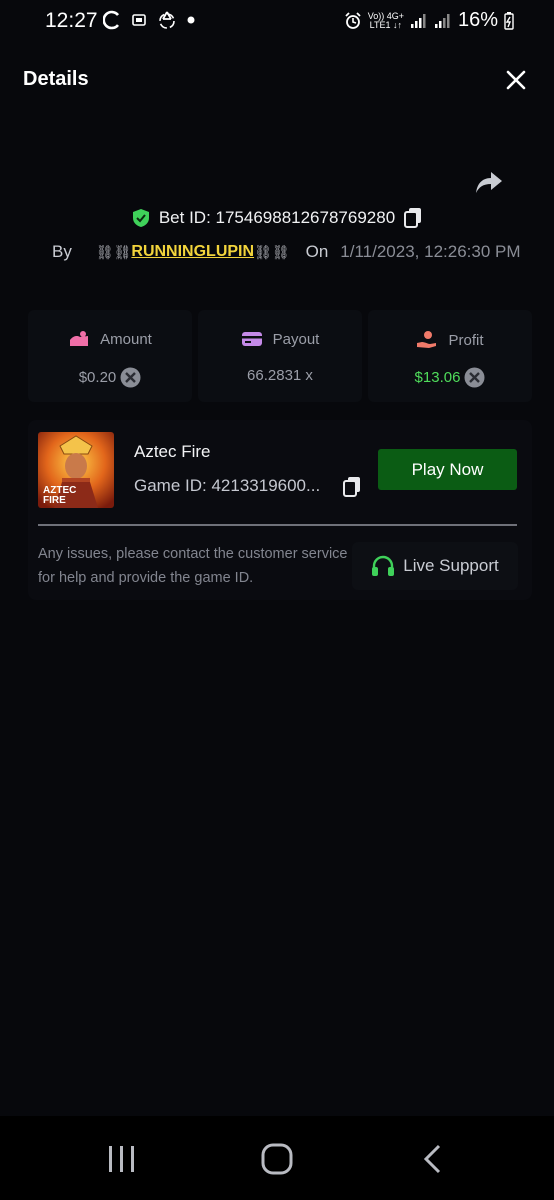 The image size is (554, 1200). What do you see at coordinates (451, 565) in the screenshot?
I see `live-support-label: Live Support` at bounding box center [451, 565].